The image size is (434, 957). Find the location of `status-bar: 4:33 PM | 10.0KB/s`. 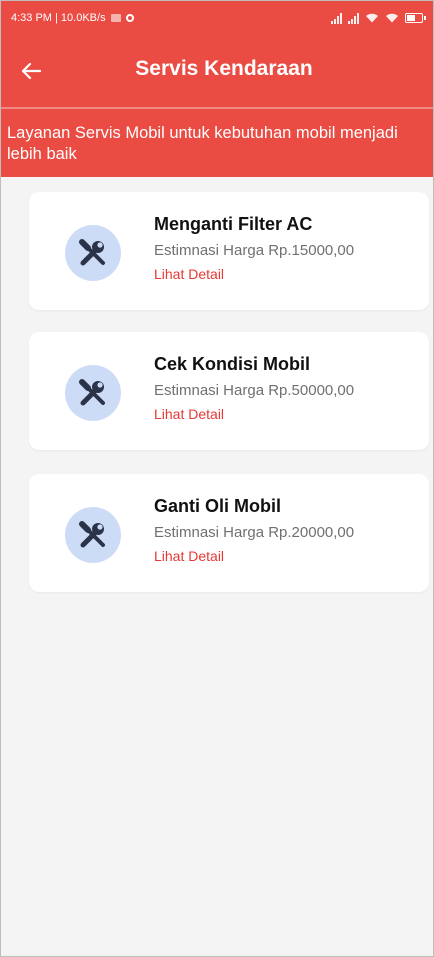

status-bar: 4:33 PM | 10.0KB/s is located at coordinates (217, 18).